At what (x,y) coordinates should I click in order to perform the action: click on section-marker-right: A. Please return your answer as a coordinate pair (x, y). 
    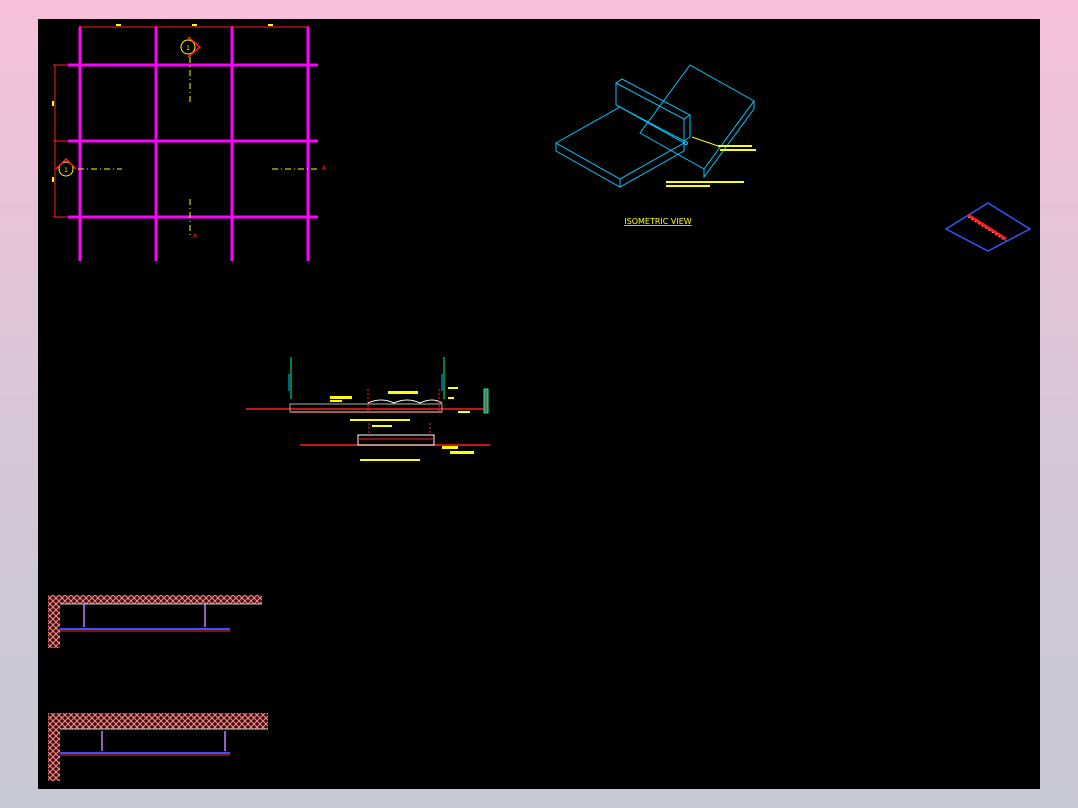
    Looking at the image, I should click on (324, 168).